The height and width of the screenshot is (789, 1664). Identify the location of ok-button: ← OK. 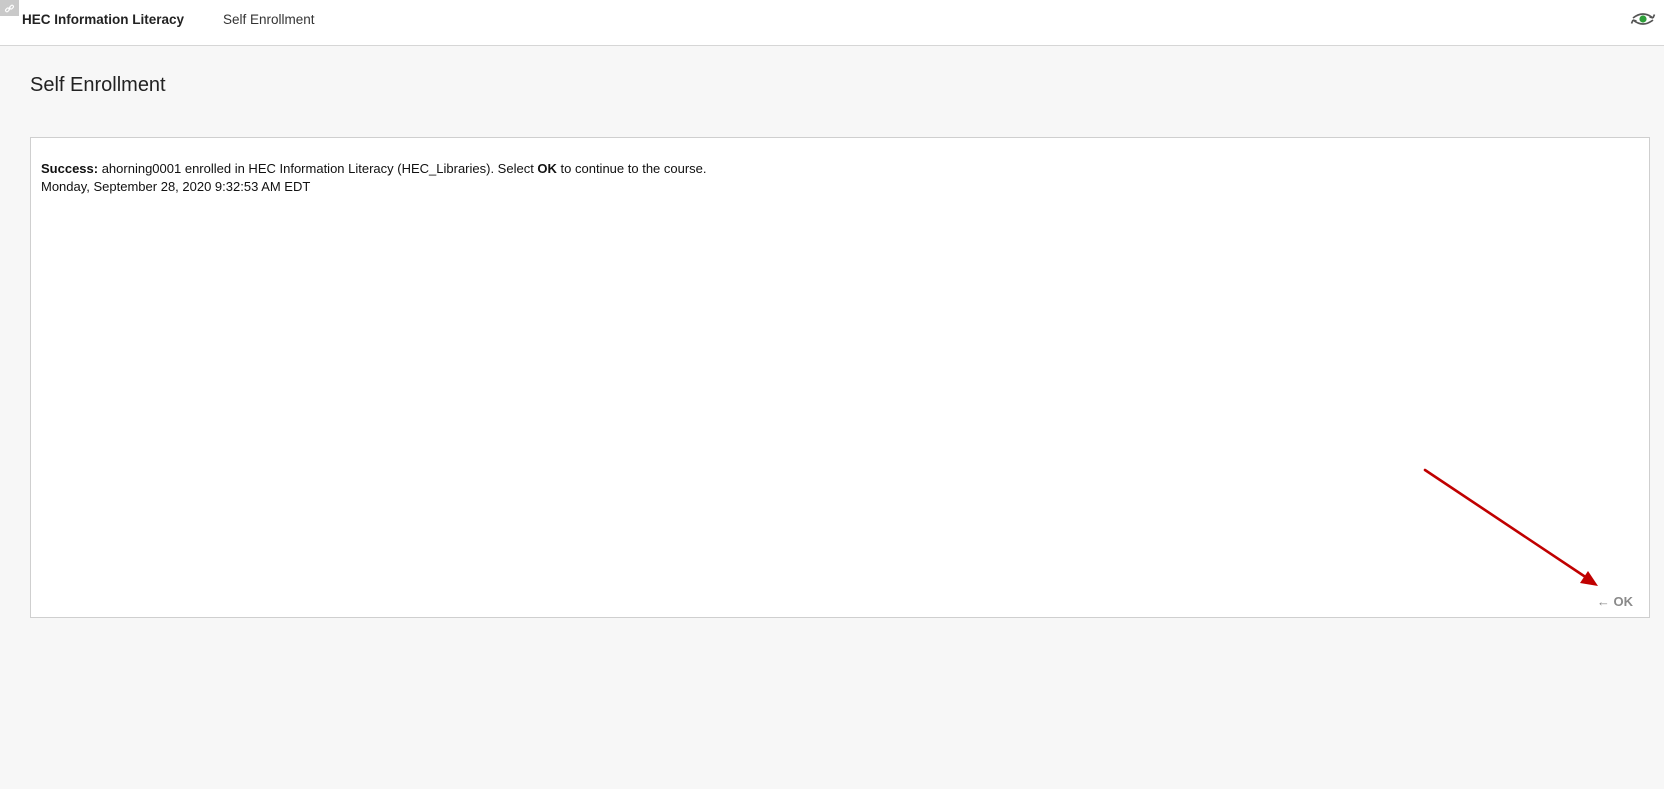
(1615, 601).